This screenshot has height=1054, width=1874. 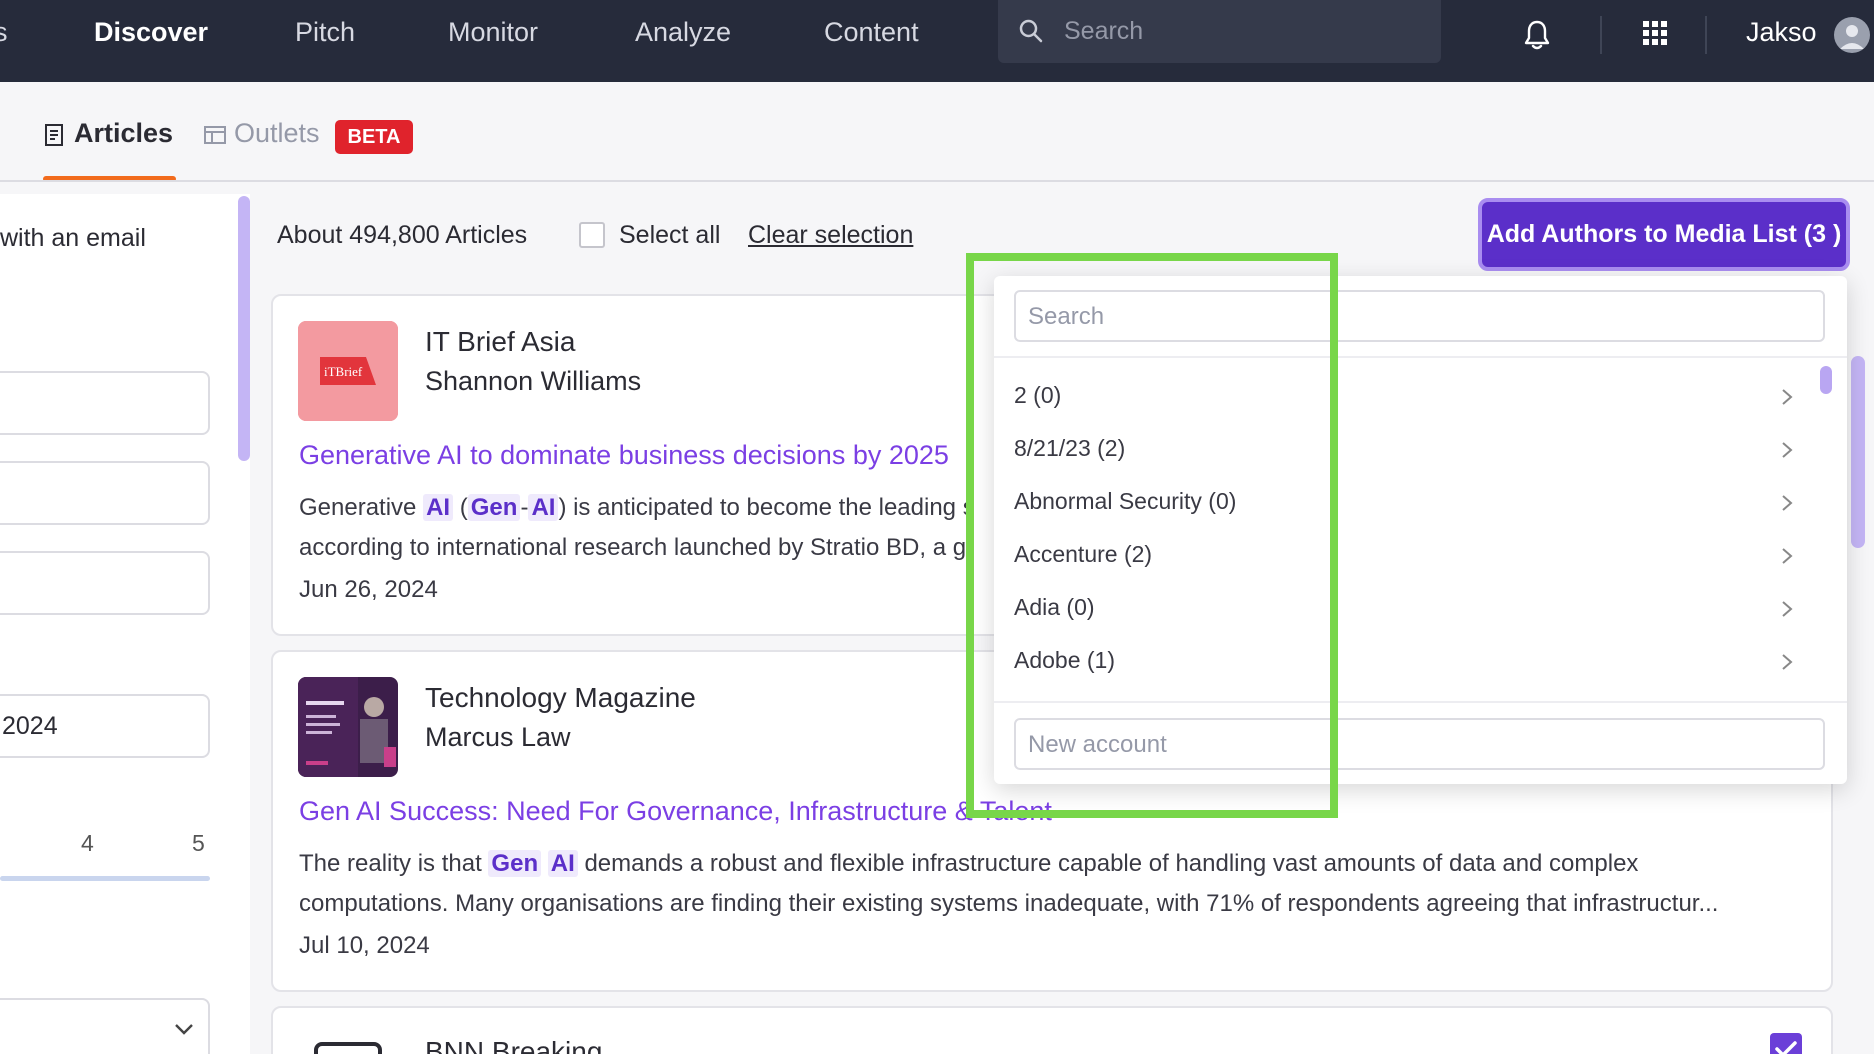 I want to click on article-selected-checkbox, so click(x=1786, y=1043).